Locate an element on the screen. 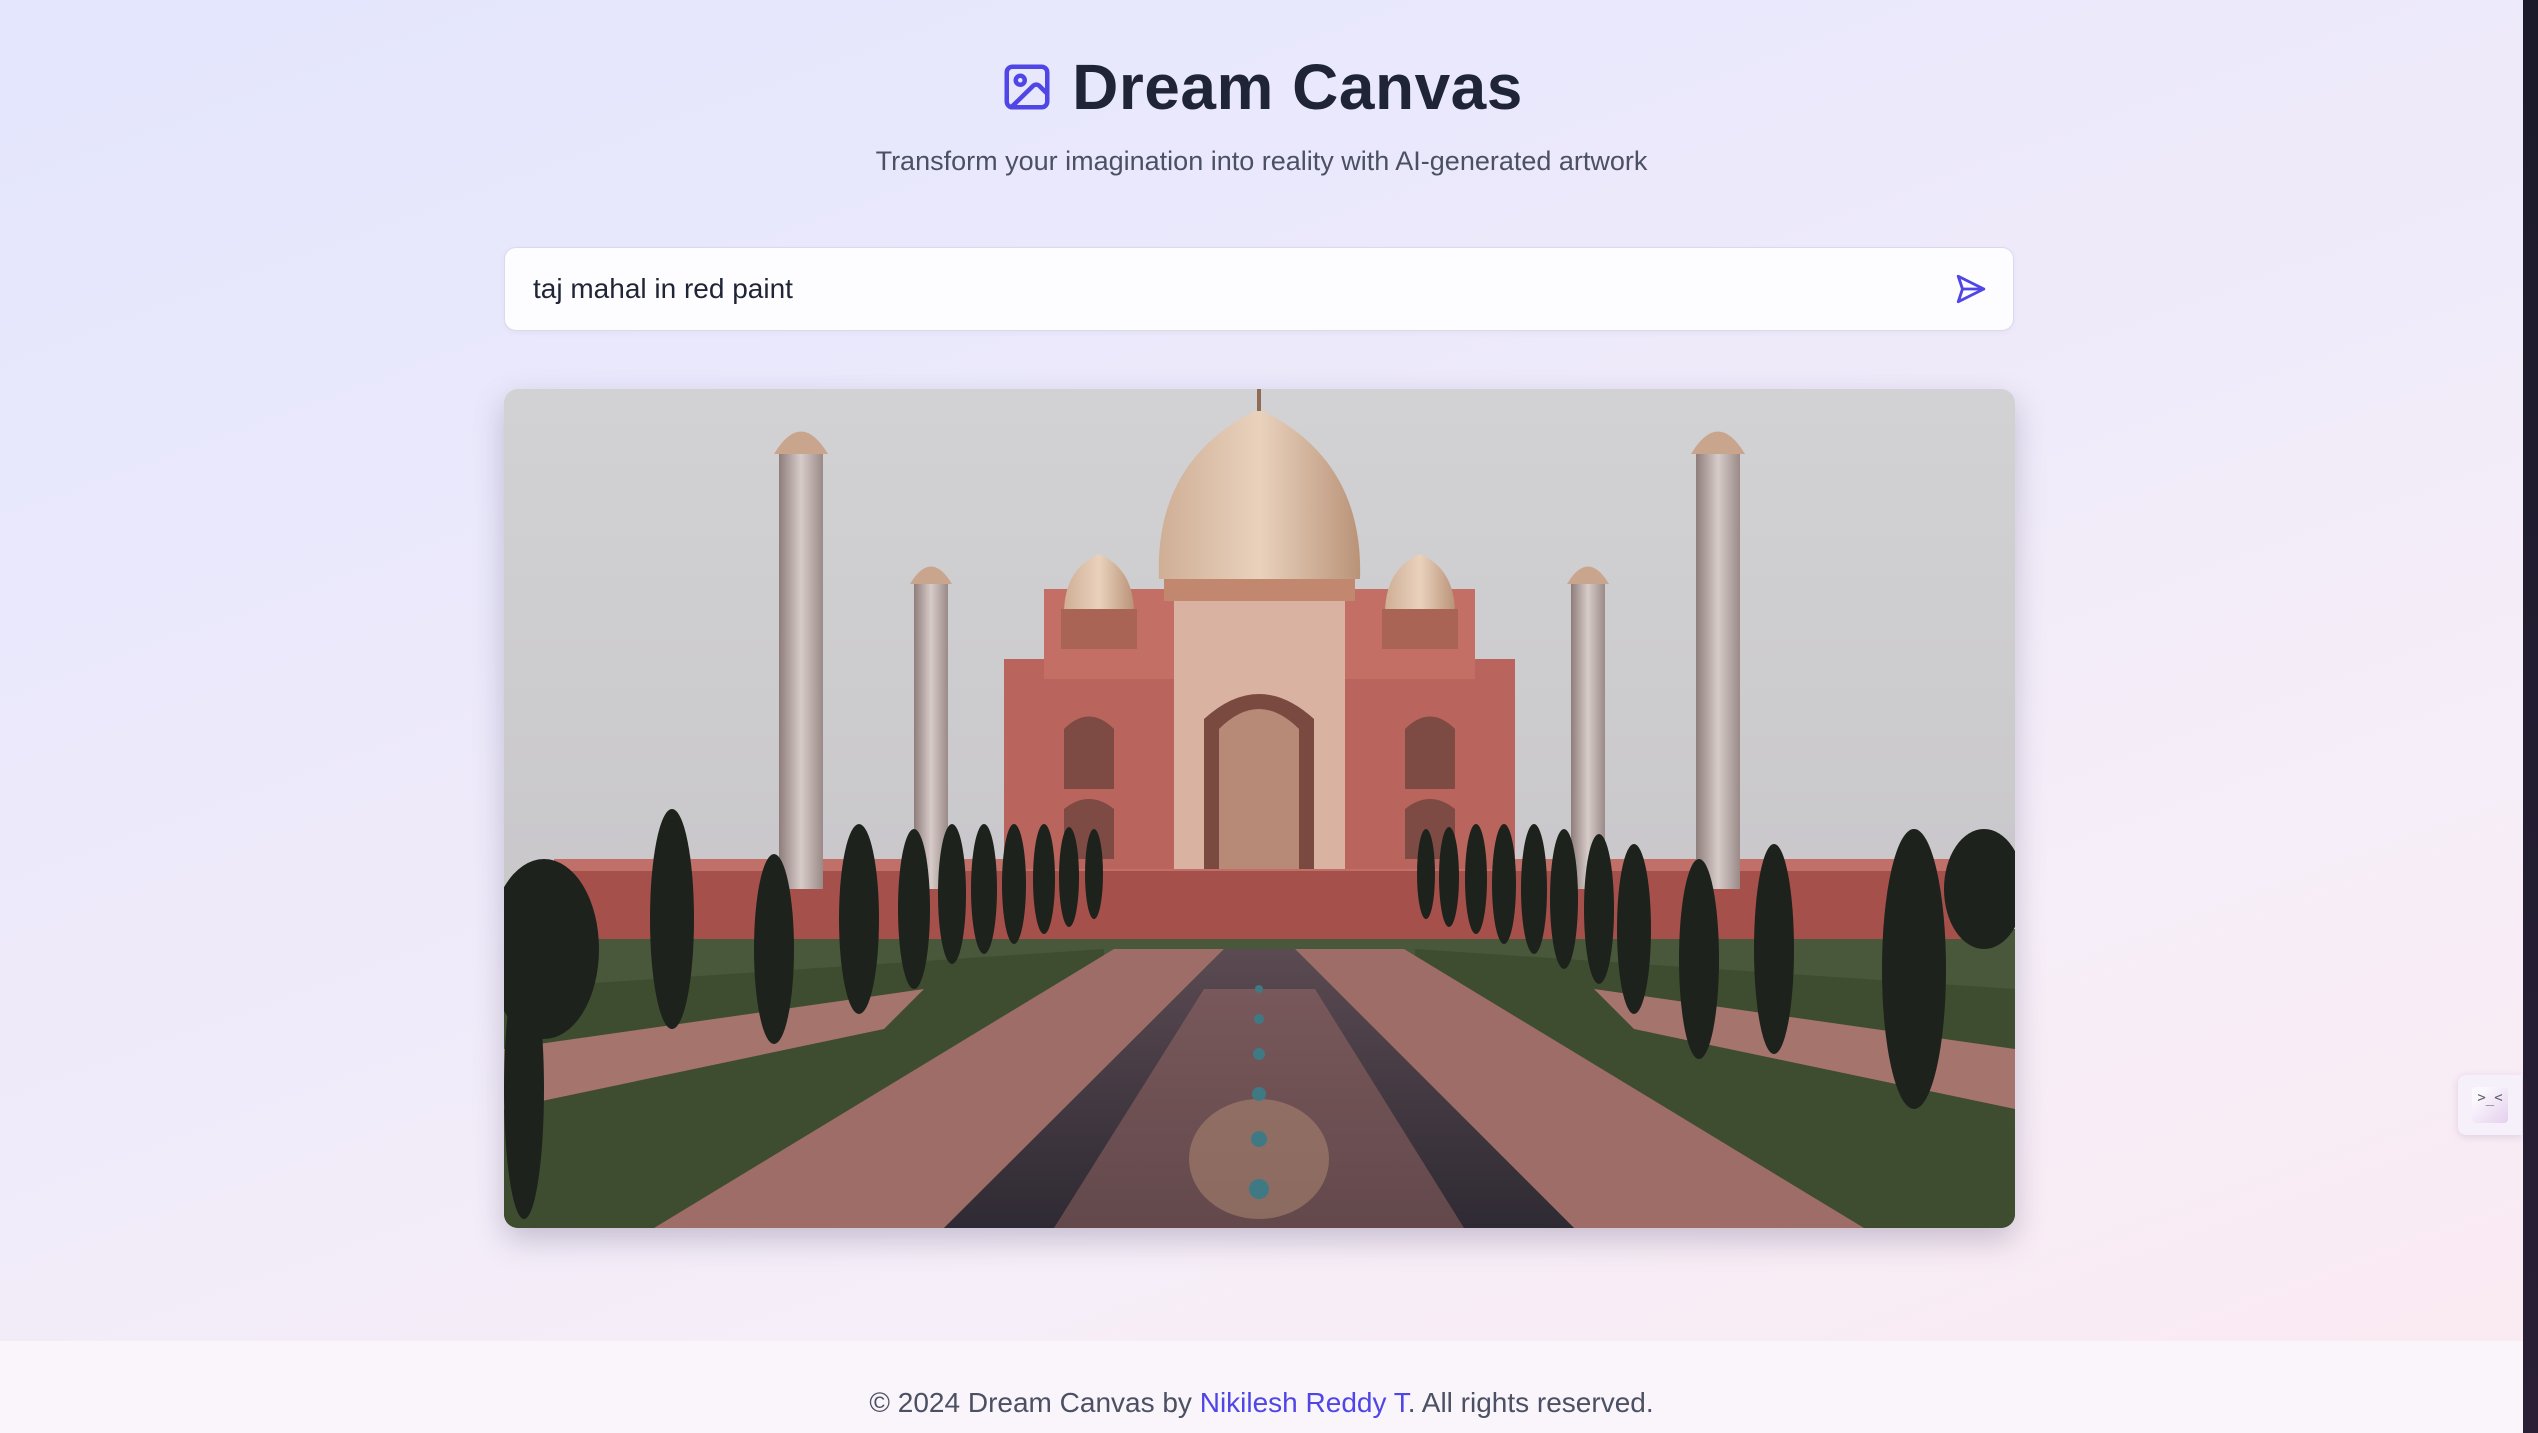 The height and width of the screenshot is (1433, 2538). terminal-icon: >_< is located at coordinates (2490, 1105).